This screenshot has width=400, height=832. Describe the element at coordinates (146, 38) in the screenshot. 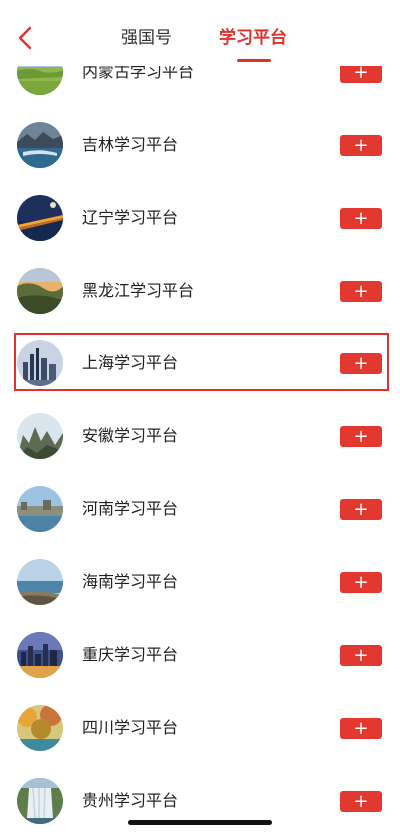

I see `tab-qiangguohao: 强国号` at that location.